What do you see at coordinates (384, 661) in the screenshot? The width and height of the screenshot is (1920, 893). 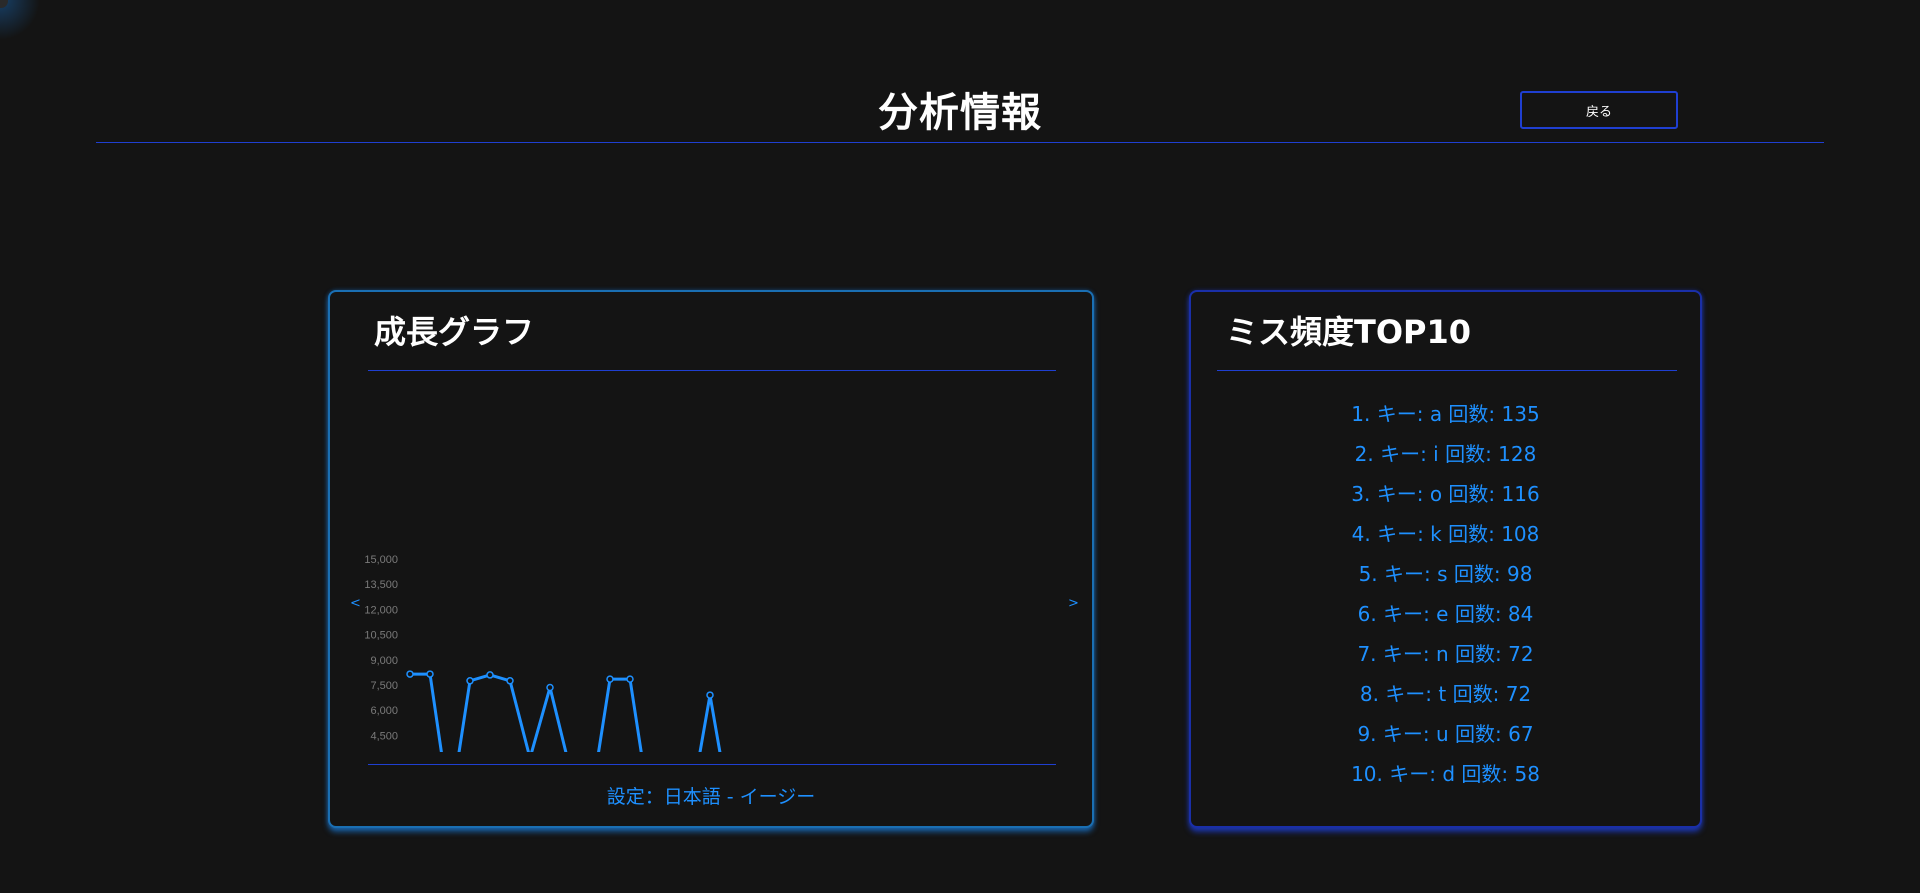 I see `y-tick-label: 9,000` at bounding box center [384, 661].